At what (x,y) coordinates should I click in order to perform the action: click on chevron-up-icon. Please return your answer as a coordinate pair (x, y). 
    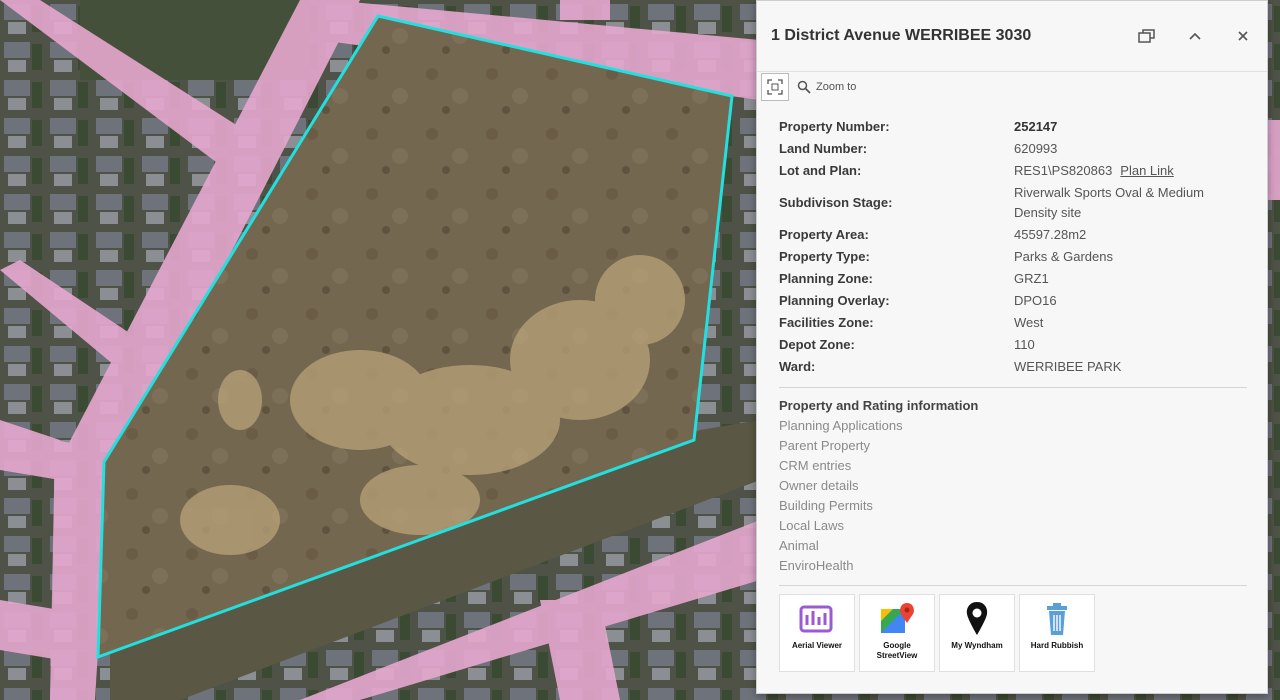
    Looking at the image, I should click on (1195, 36).